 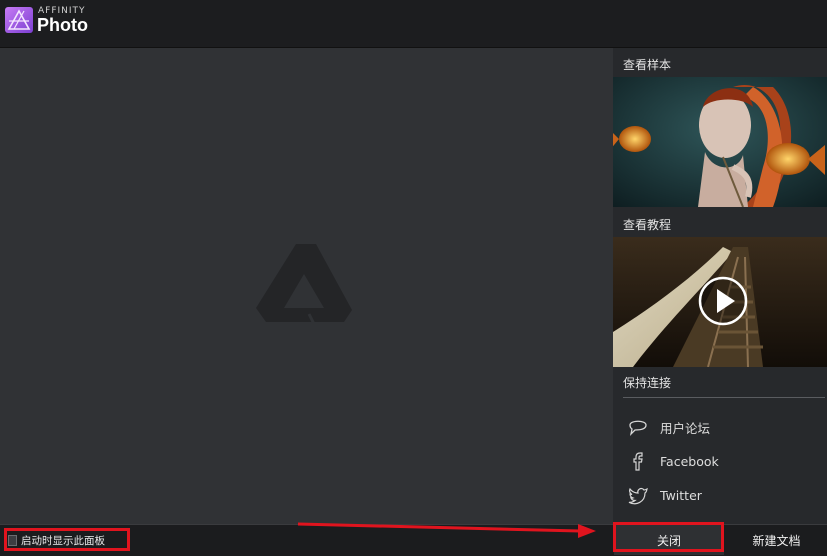 I want to click on annotation-close-box, so click(x=668, y=537).